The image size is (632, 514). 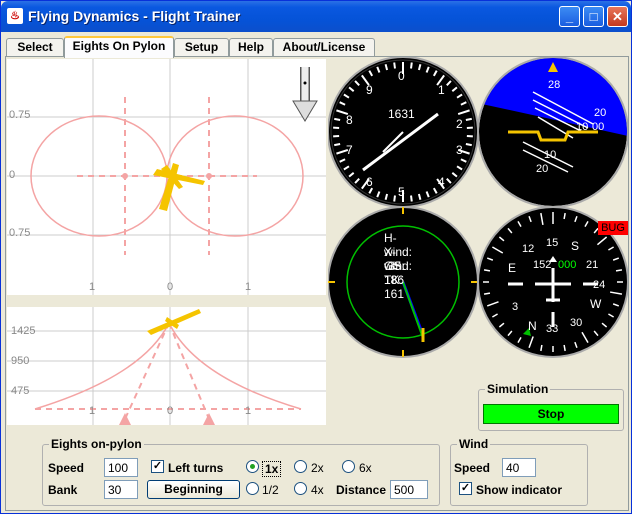 What do you see at coordinates (472, 468) in the screenshot?
I see `wind-speed-label: Speed` at bounding box center [472, 468].